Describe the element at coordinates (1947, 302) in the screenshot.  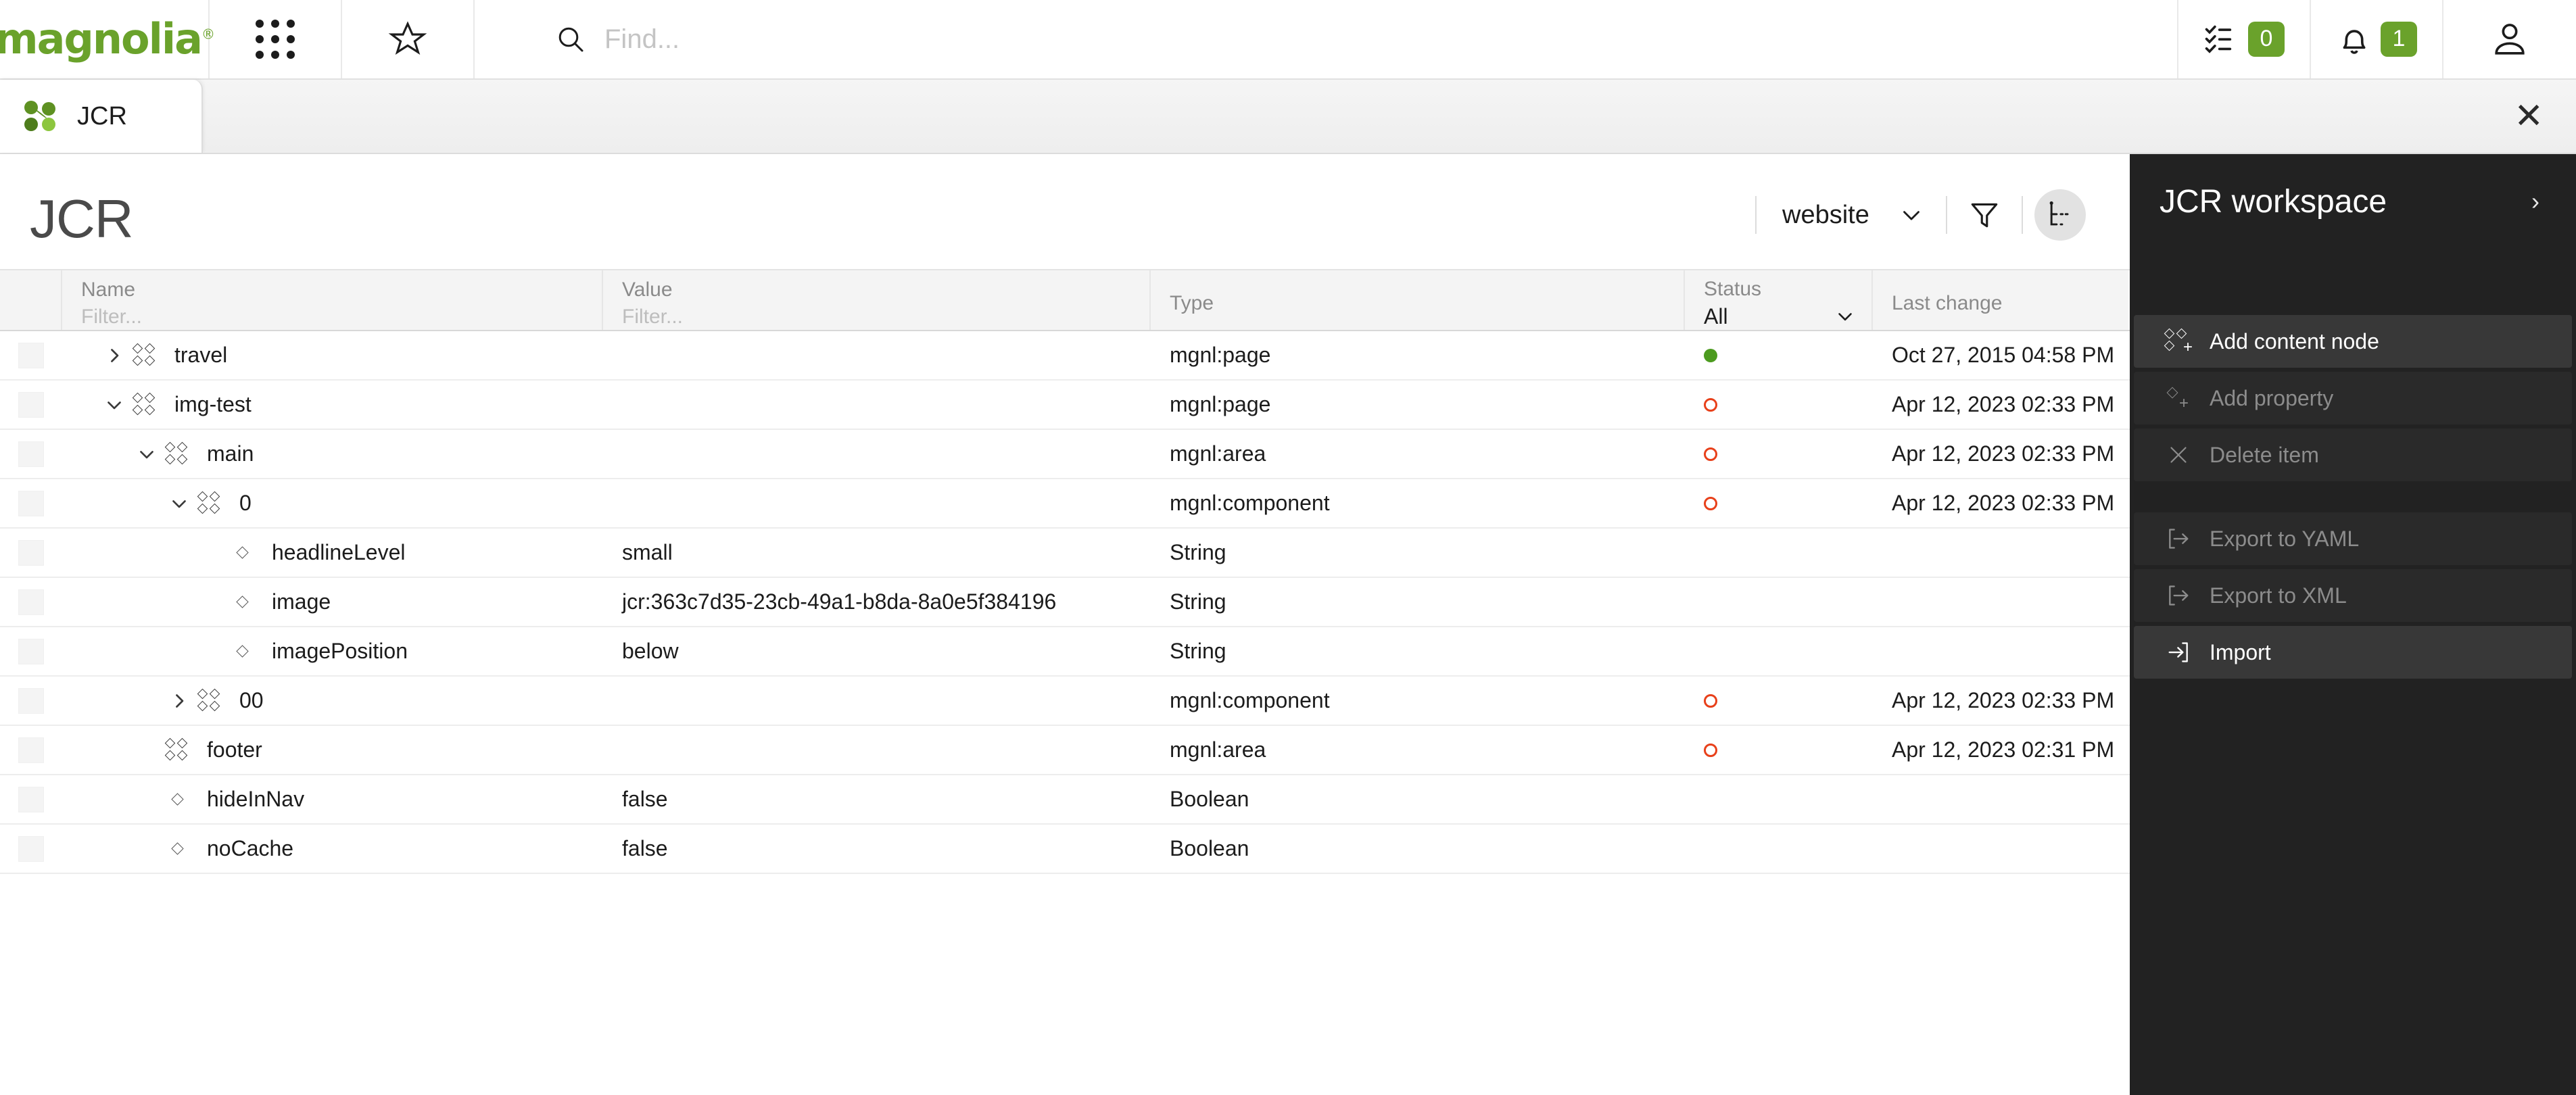
I see `column-label-last-change: Last change` at that location.